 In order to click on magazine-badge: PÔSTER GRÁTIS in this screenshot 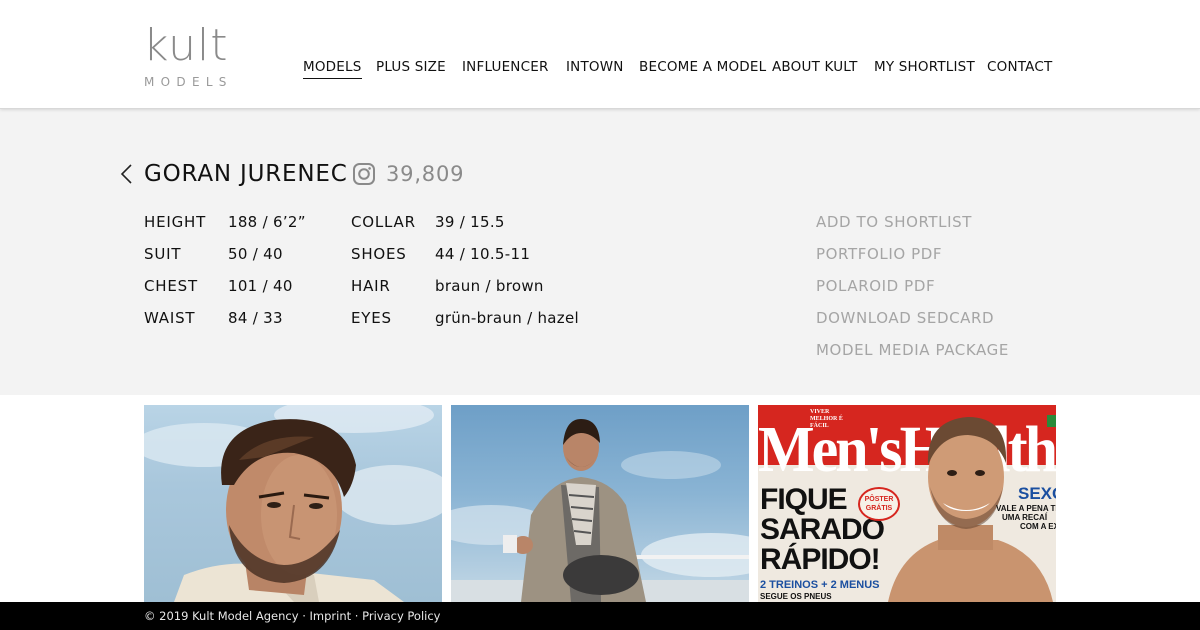, I will do `click(879, 504)`.